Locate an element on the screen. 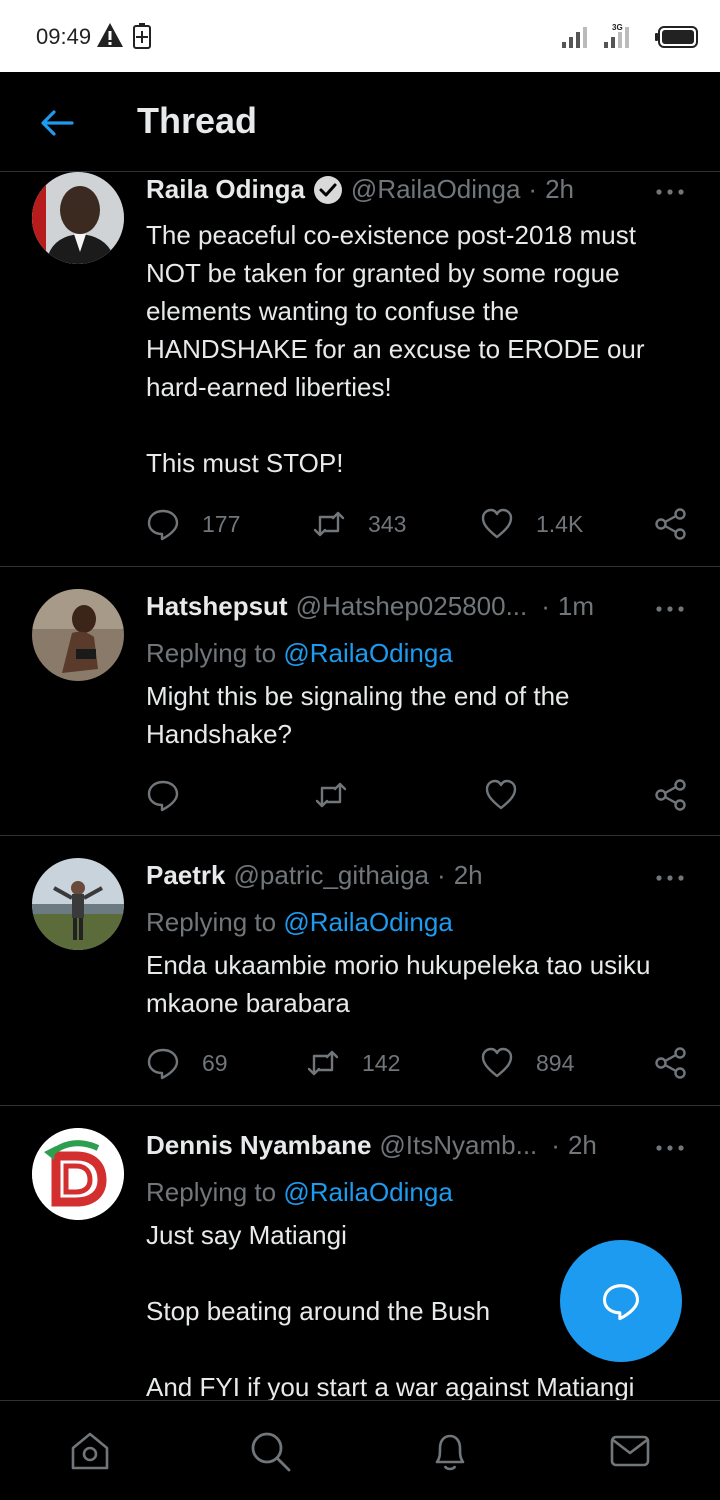 Image resolution: width=720 pixels, height=1500 pixels. arrow-left-icon is located at coordinates (57, 123).